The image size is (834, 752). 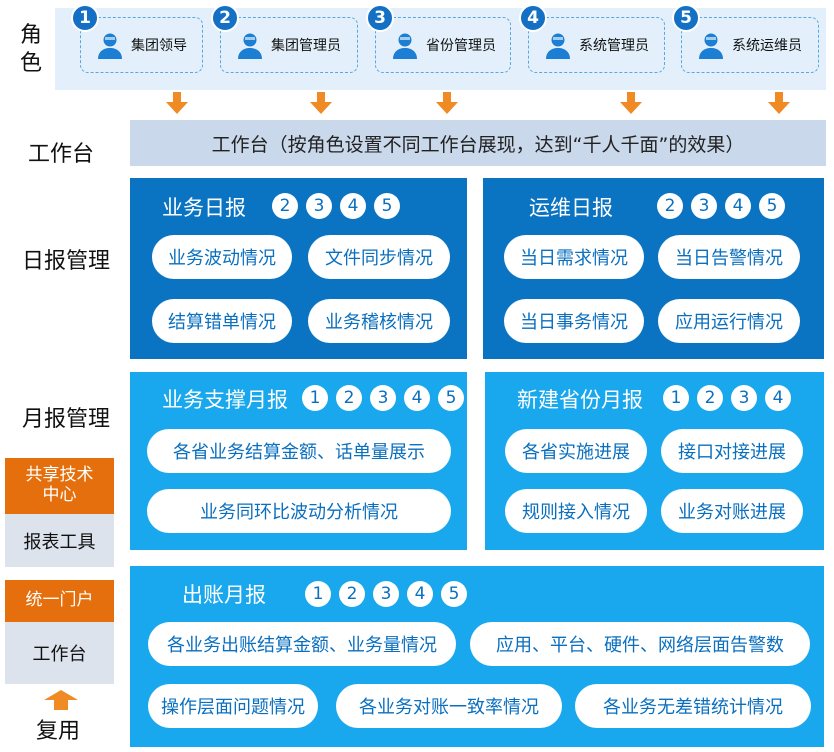 What do you see at coordinates (533, 18) in the screenshot?
I see `role-number-4: 4` at bounding box center [533, 18].